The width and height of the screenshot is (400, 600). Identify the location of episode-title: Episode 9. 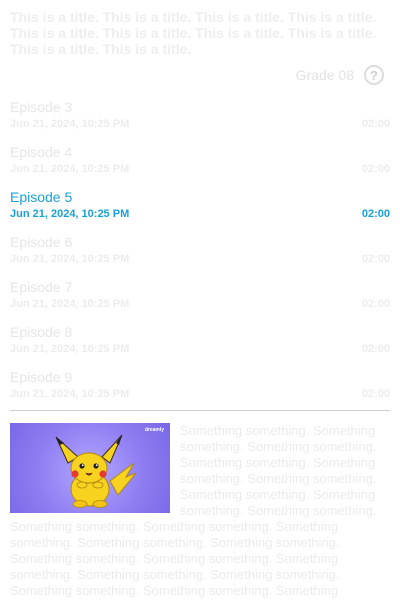
(41, 377).